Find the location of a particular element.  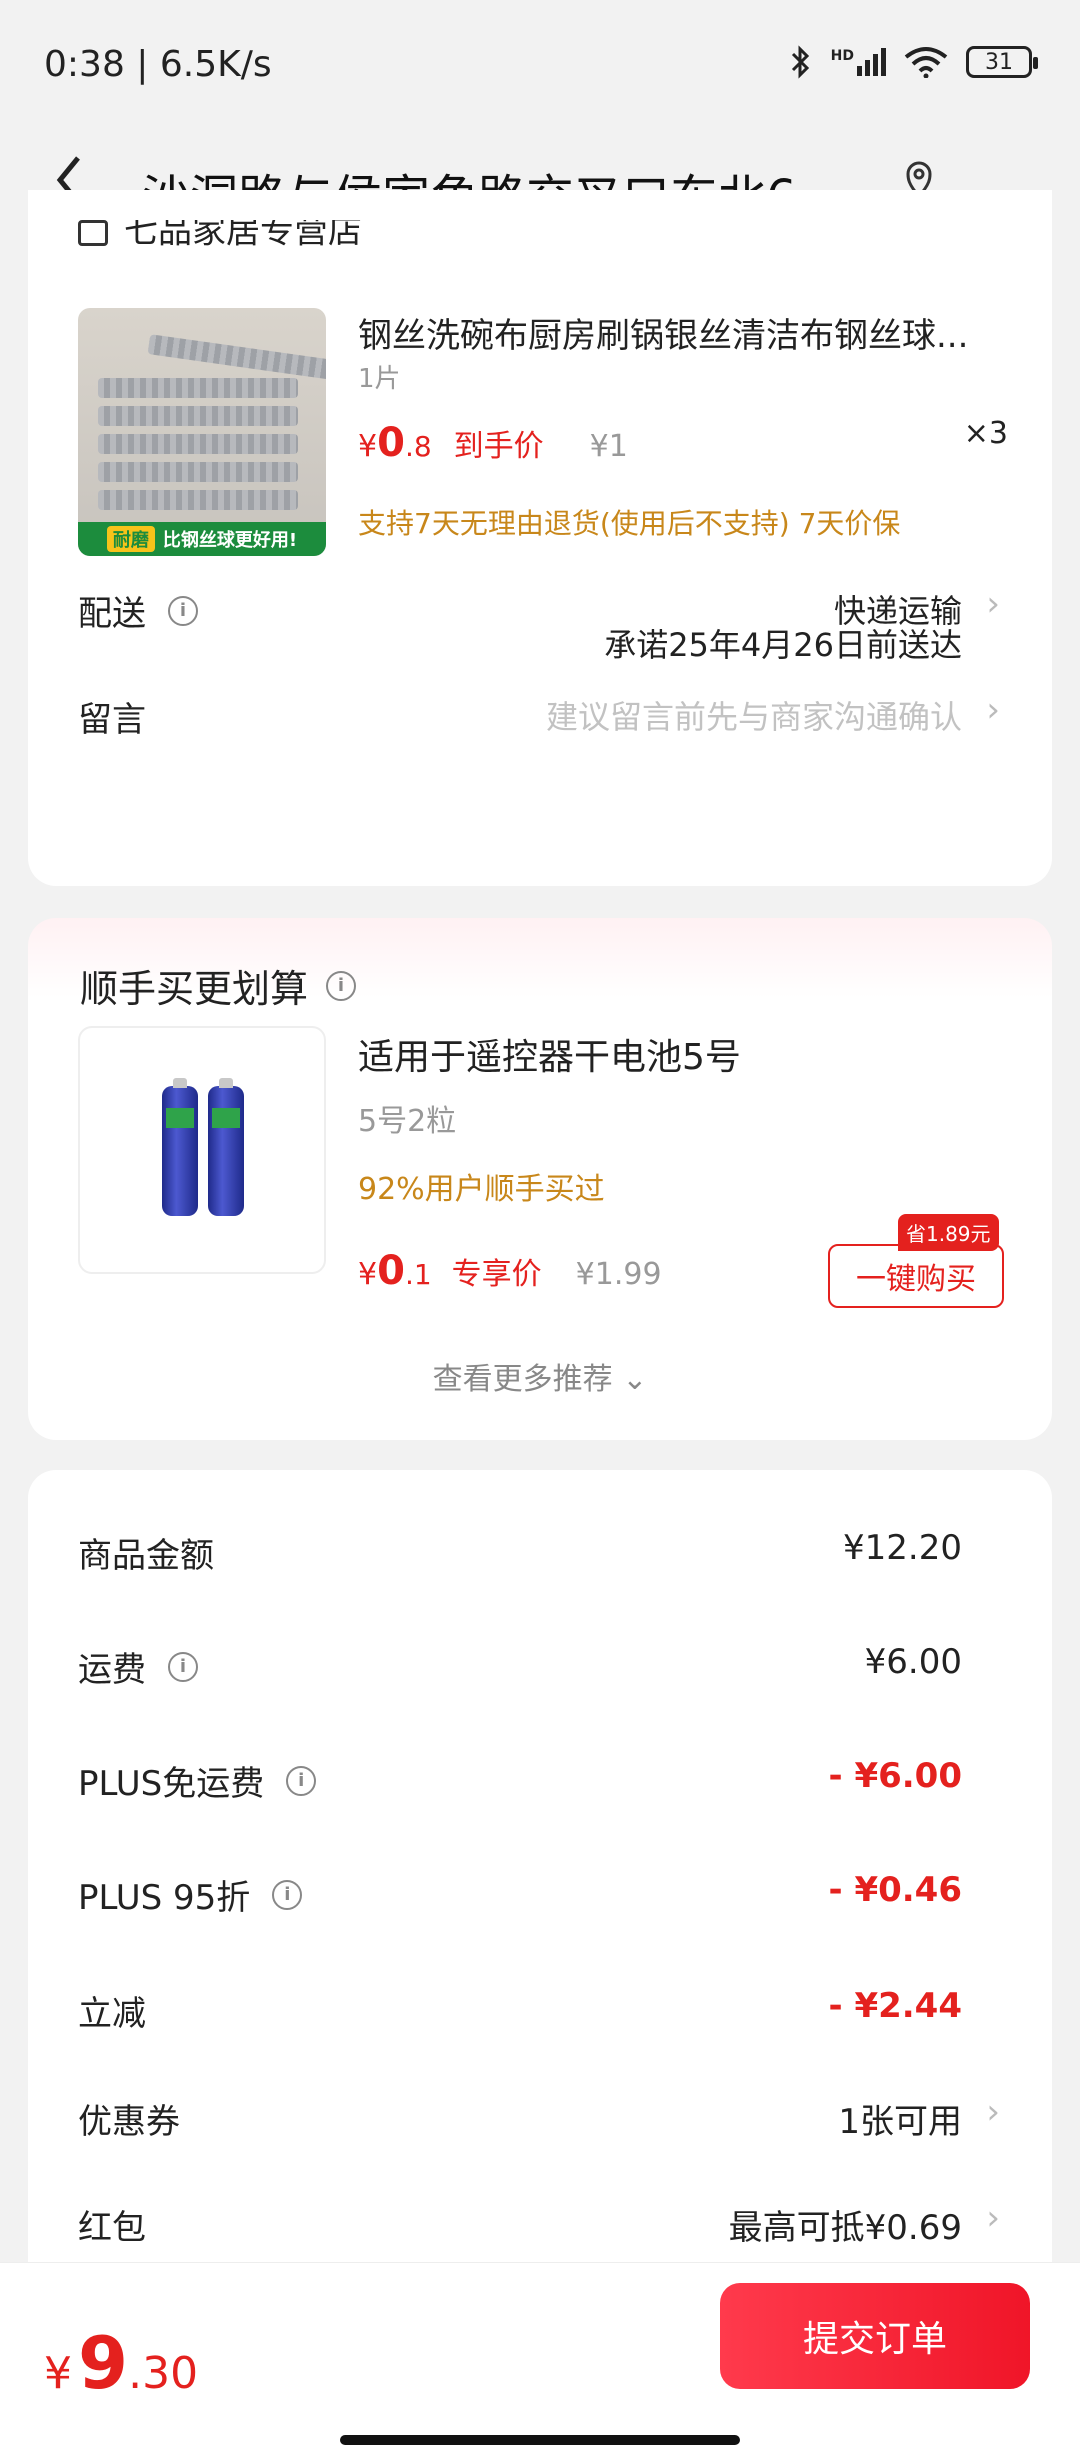

wifi-icon is located at coordinates (926, 62).